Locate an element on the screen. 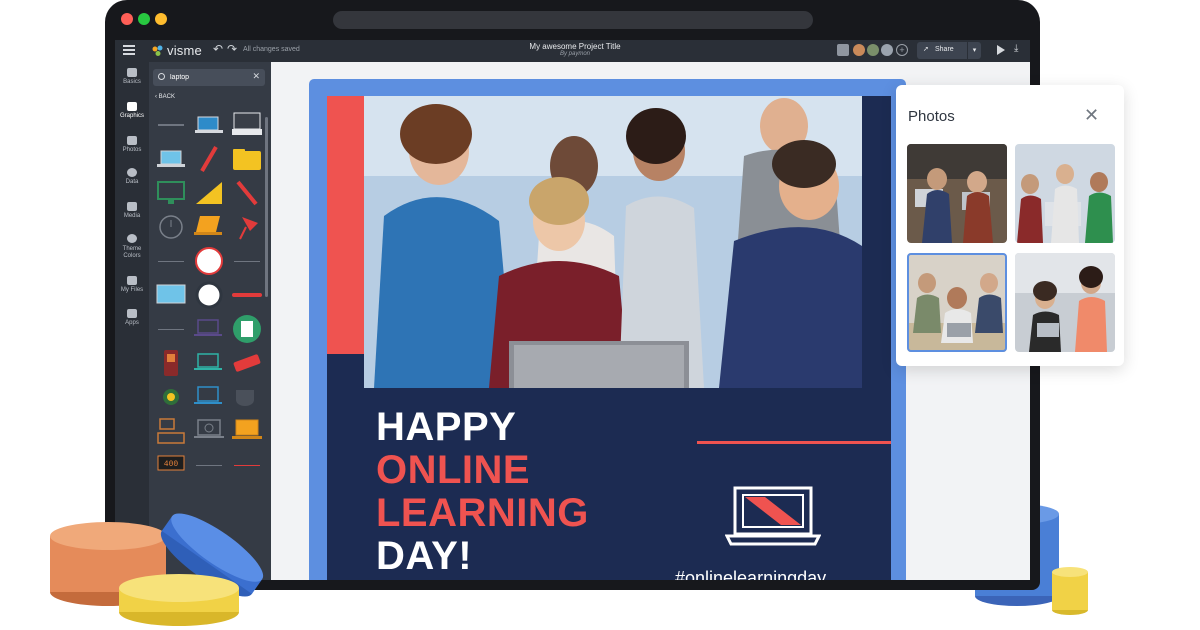 The width and height of the screenshot is (1200, 630). badge-graphic is located at coordinates (171, 397).